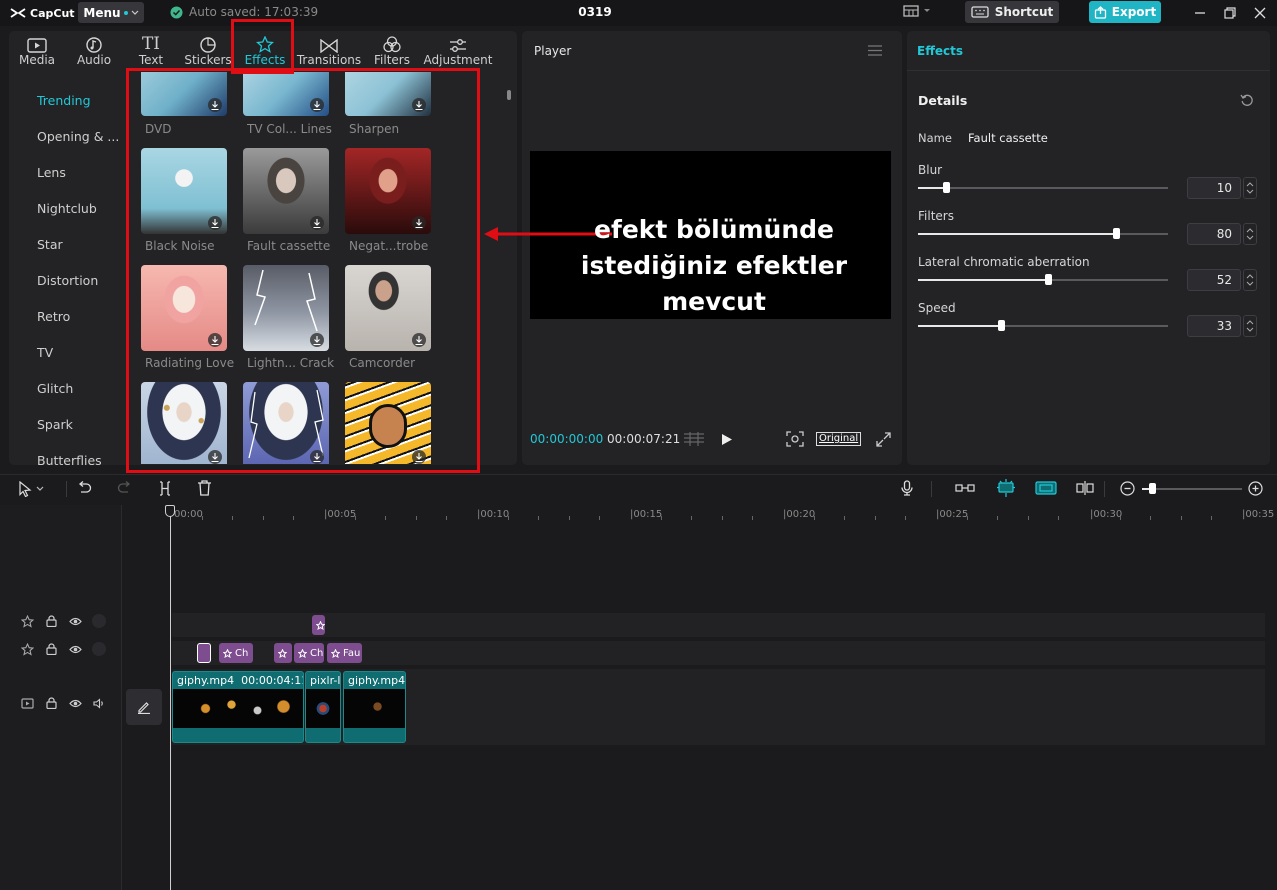 The width and height of the screenshot is (1277, 890). What do you see at coordinates (254, 12) in the screenshot?
I see `autosave-text: Auto saved: 17:03:39` at bounding box center [254, 12].